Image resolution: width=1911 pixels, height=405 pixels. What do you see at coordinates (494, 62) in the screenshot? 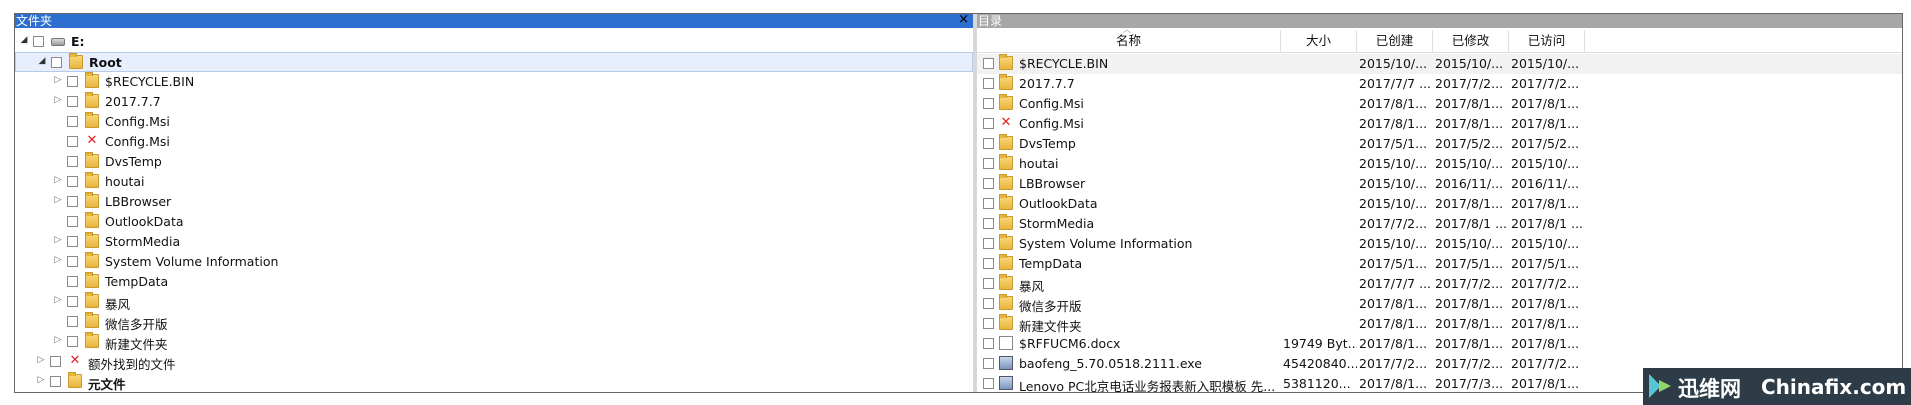
I see `tree-node: ◢ Root` at bounding box center [494, 62].